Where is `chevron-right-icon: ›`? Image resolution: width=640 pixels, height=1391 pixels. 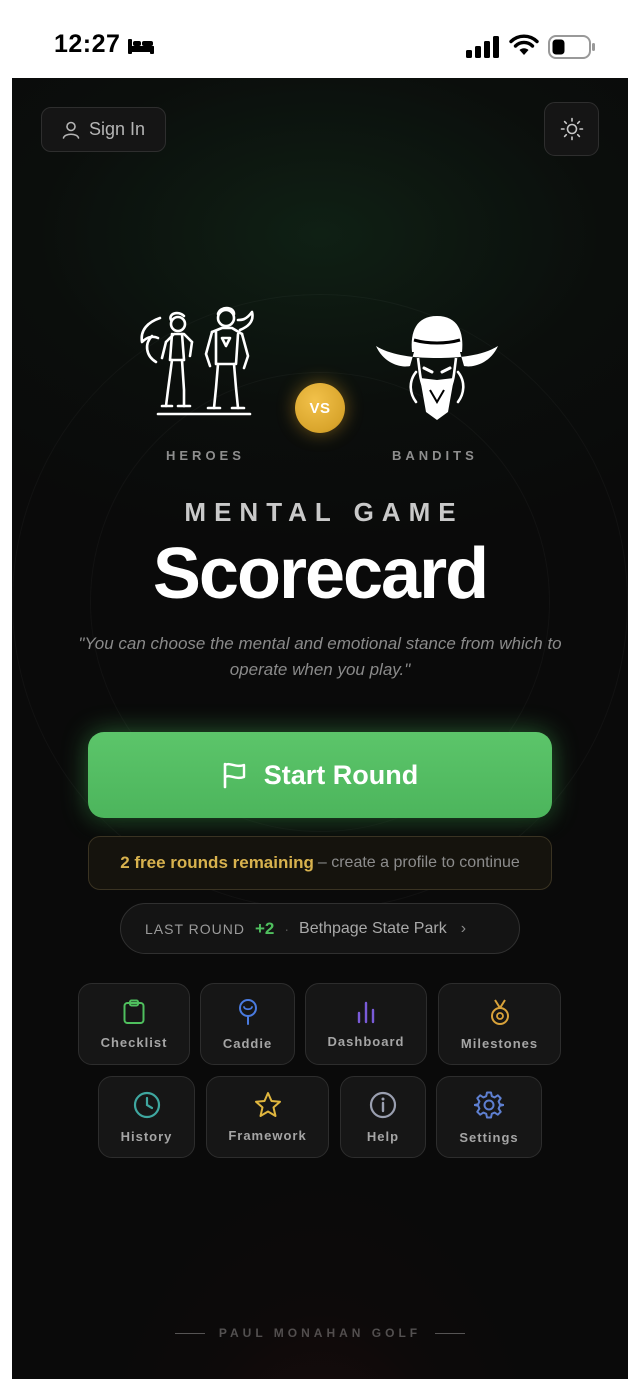
chevron-right-icon: › is located at coordinates (463, 928).